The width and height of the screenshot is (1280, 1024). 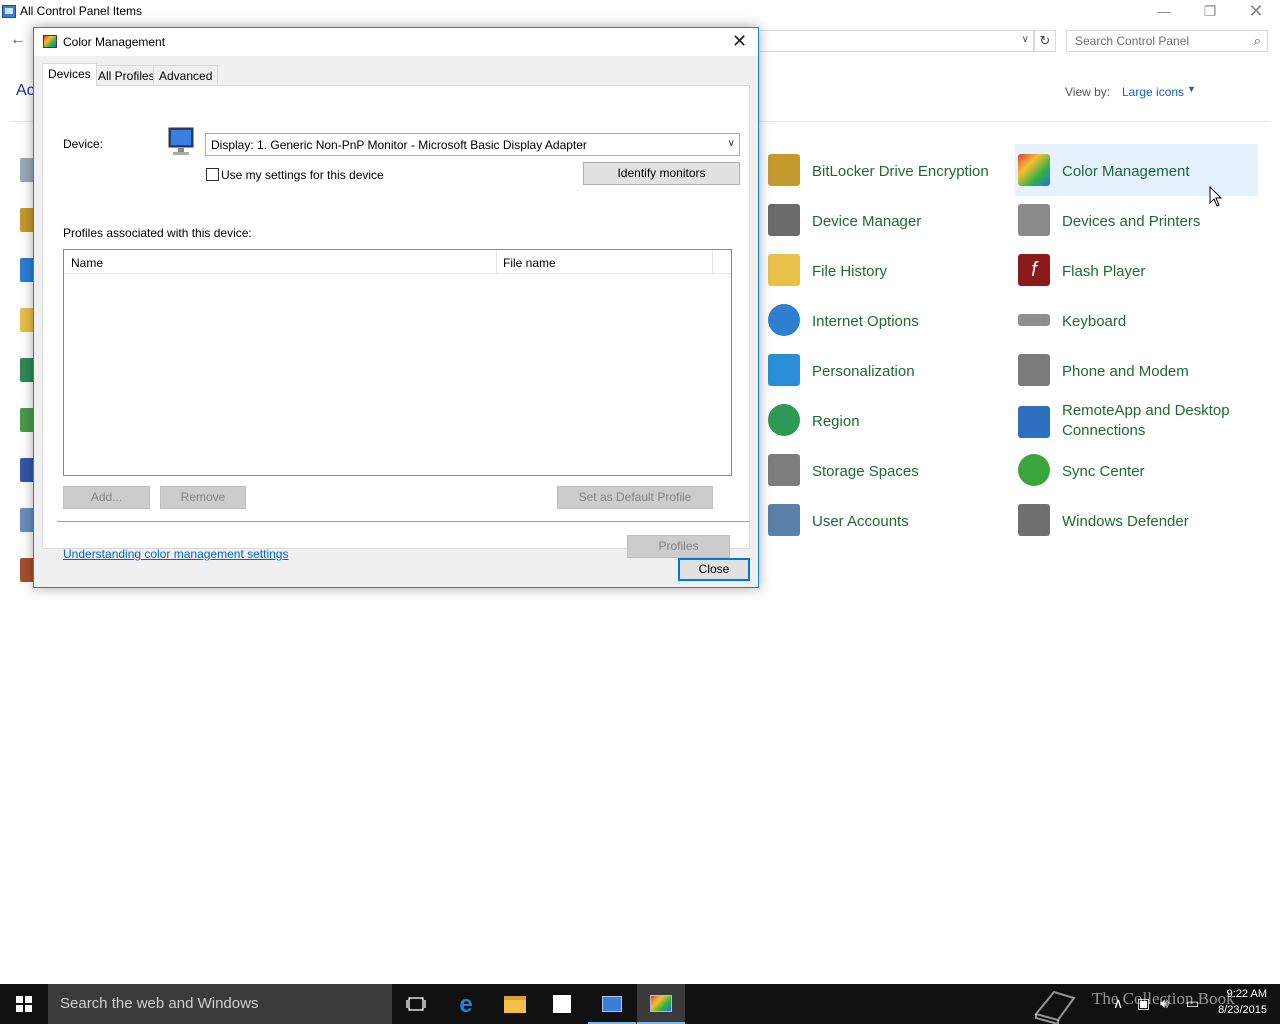 I want to click on cp-item-remoteapp: RemoteApp and Desktop Connections, so click(x=1138, y=422).